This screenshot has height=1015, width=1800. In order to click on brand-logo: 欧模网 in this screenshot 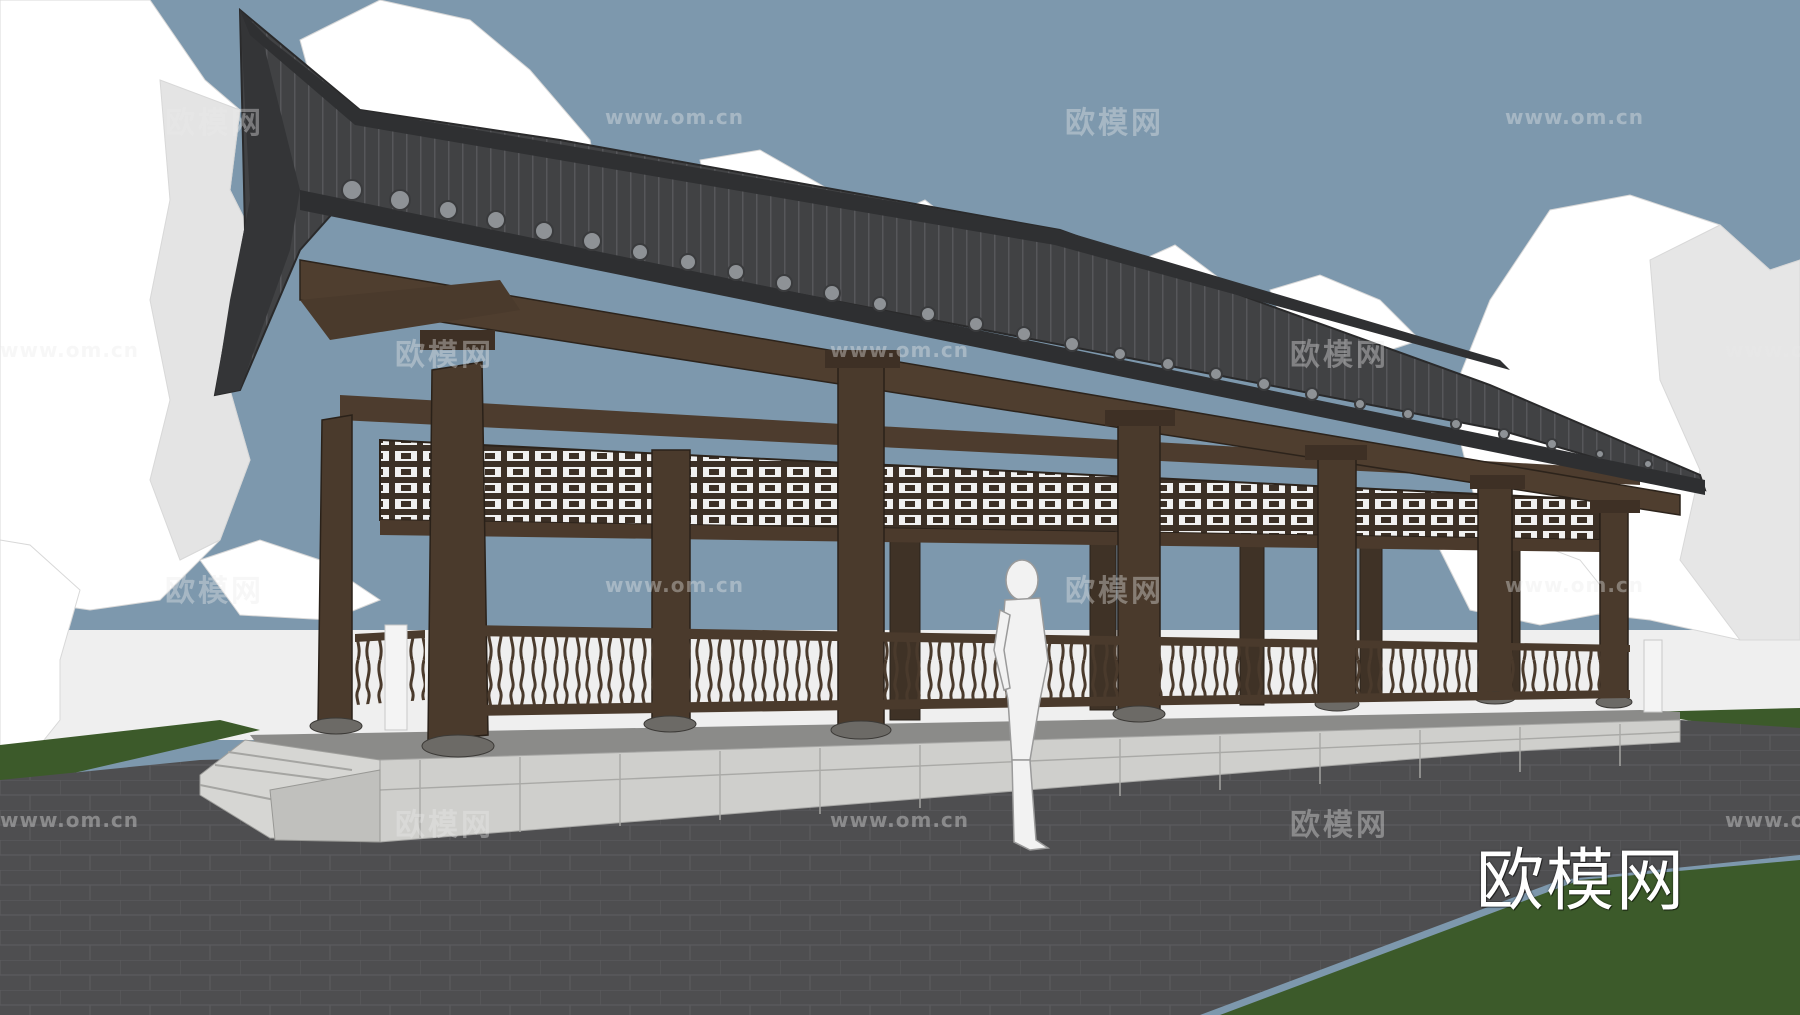, I will do `click(1581, 881)`.